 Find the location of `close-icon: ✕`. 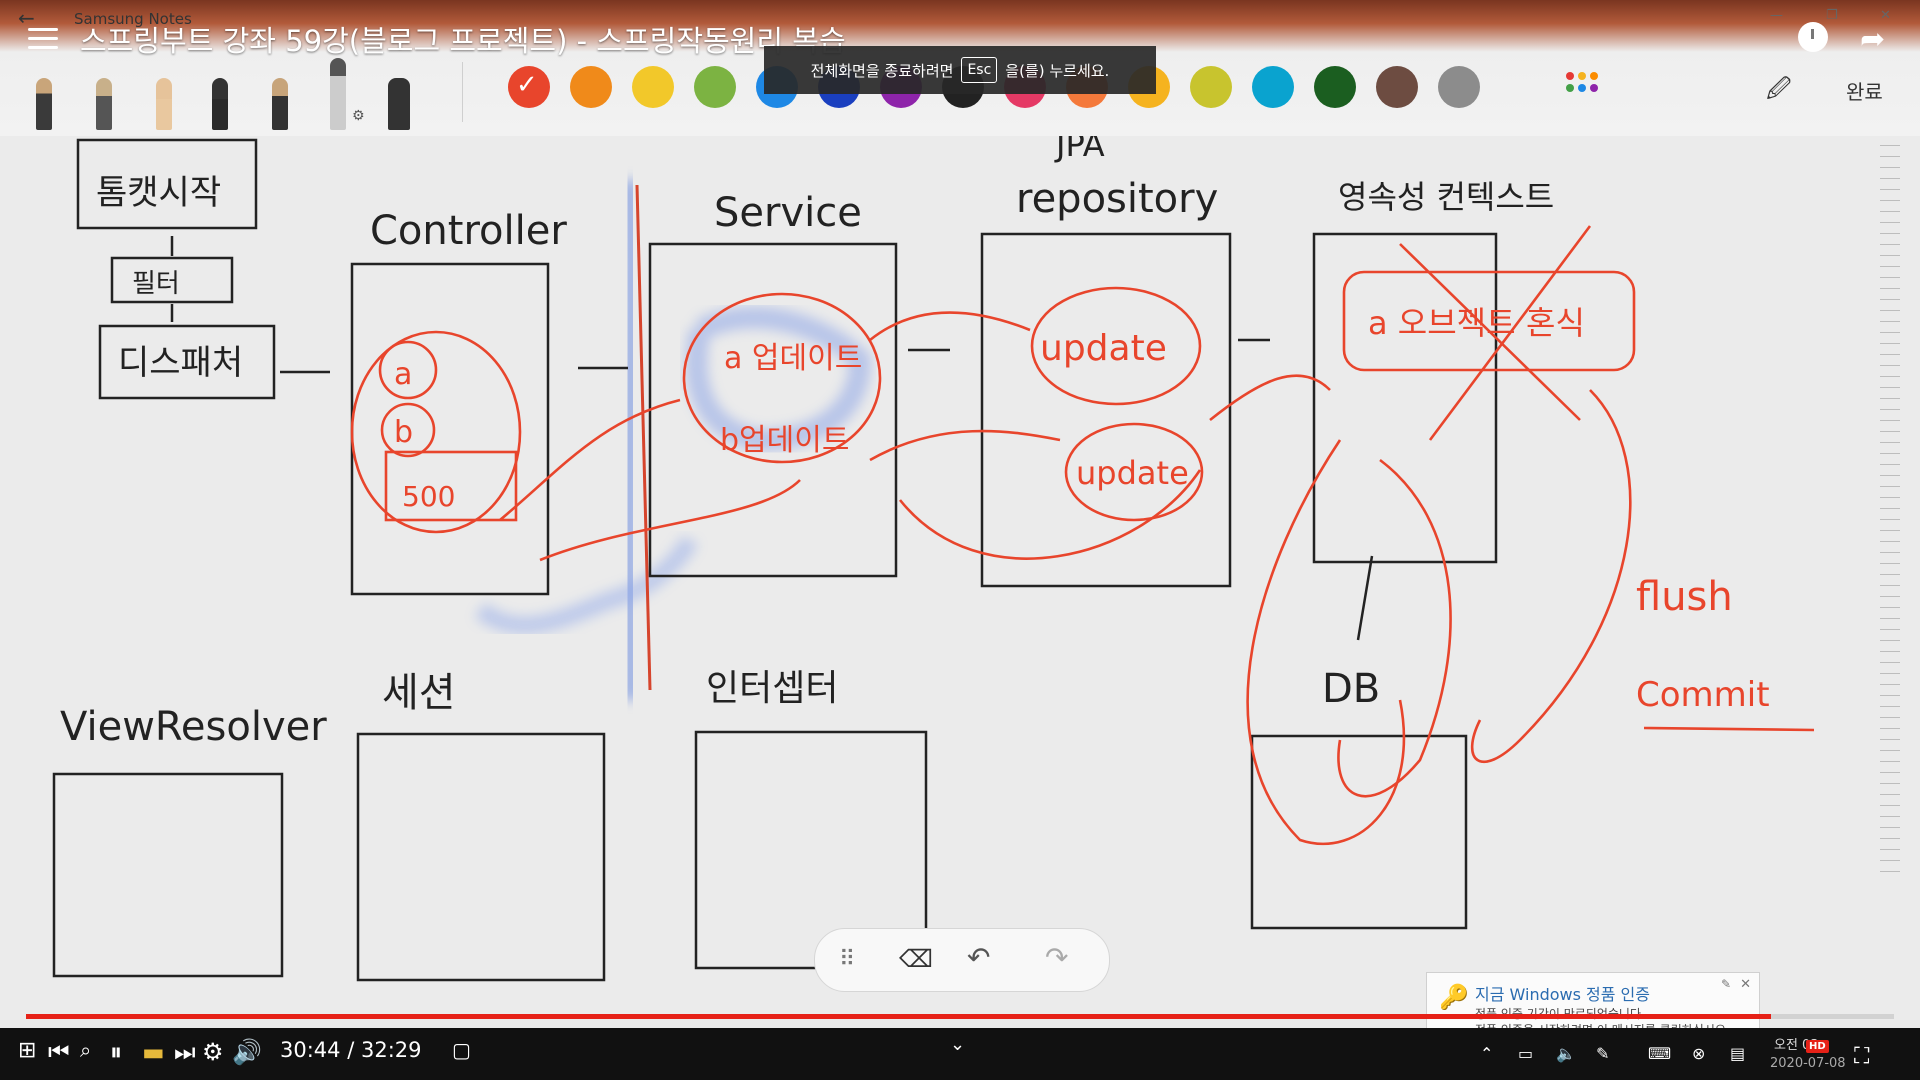

close-icon: ✕ is located at coordinates (1745, 984).